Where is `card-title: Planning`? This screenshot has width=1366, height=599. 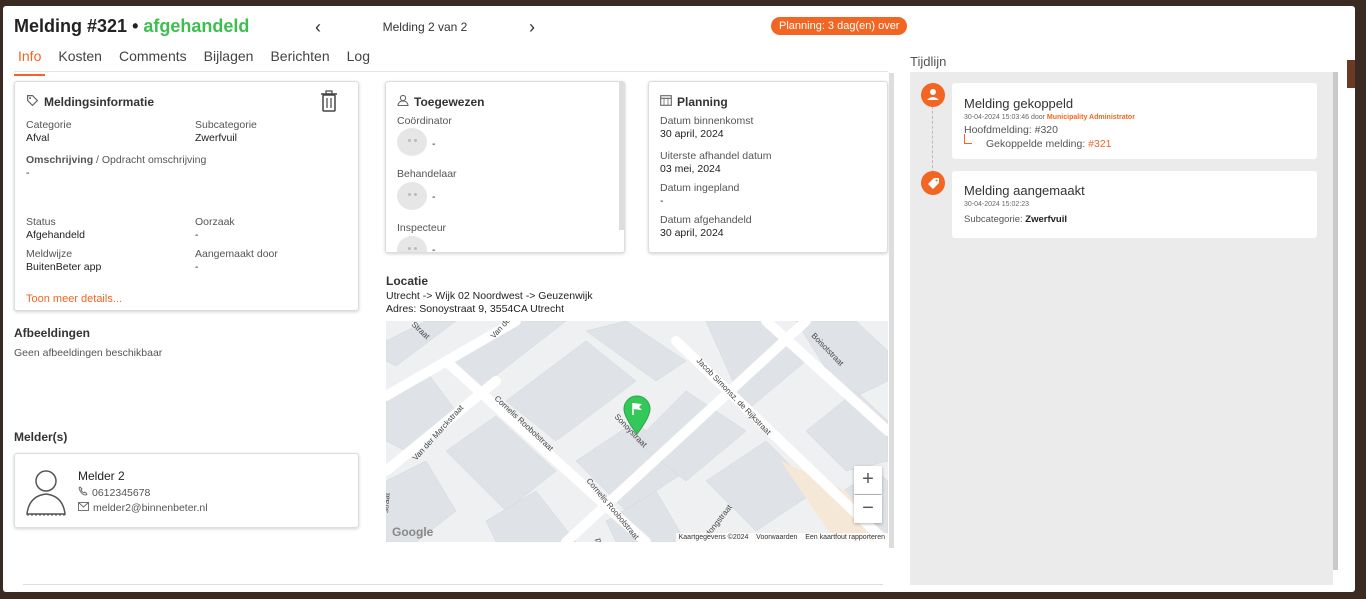 card-title: Planning is located at coordinates (702, 101).